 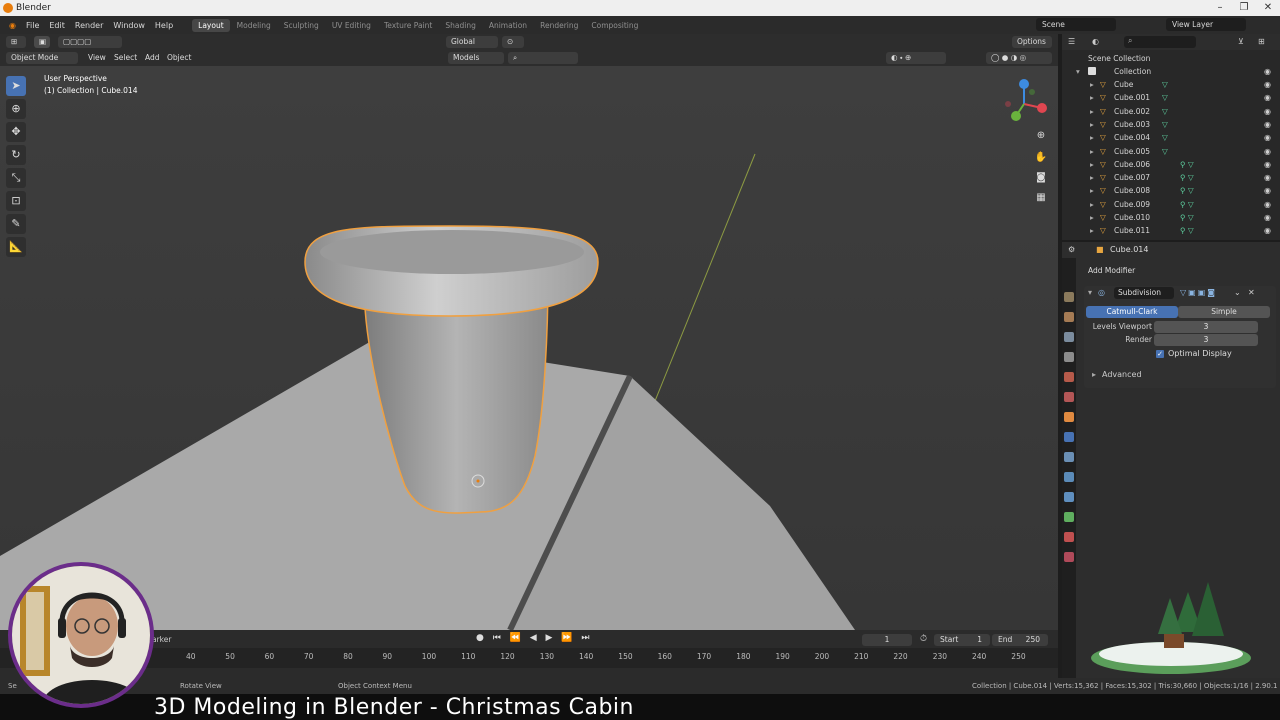 I want to click on menu-edit: Edit, so click(x=57, y=25).